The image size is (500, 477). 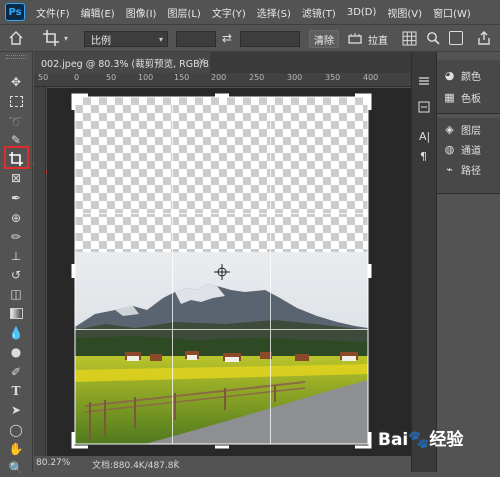 What do you see at coordinates (101, 41) in the screenshot?
I see `ratio-select-value: 比例` at bounding box center [101, 41].